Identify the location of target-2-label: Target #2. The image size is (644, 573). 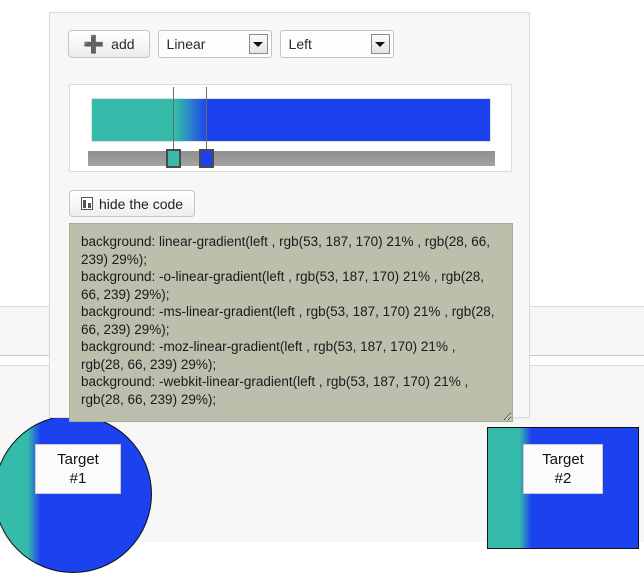
(563, 469).